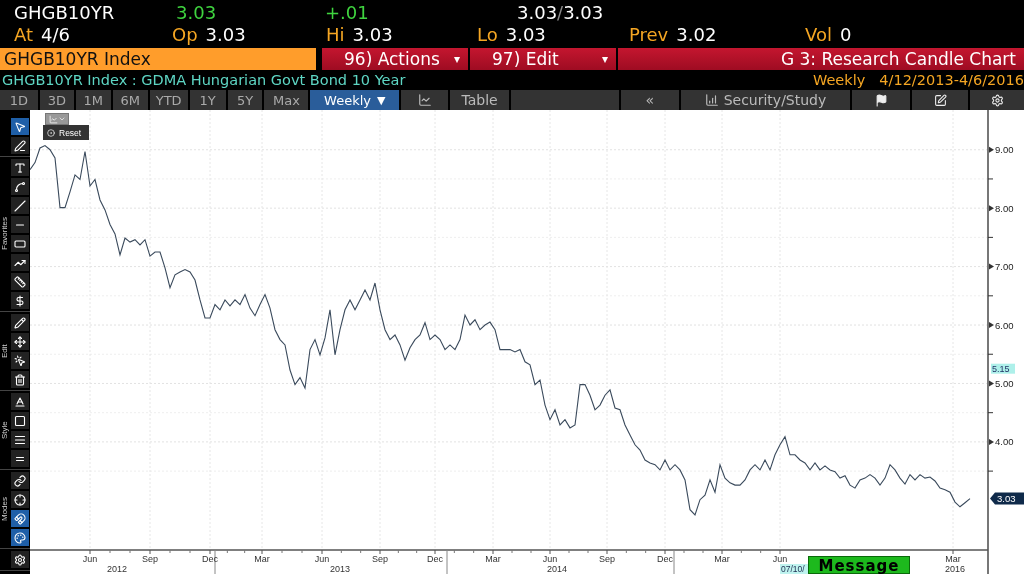  What do you see at coordinates (1004, 383) in the screenshot?
I see `axis-label: 5.00` at bounding box center [1004, 383].